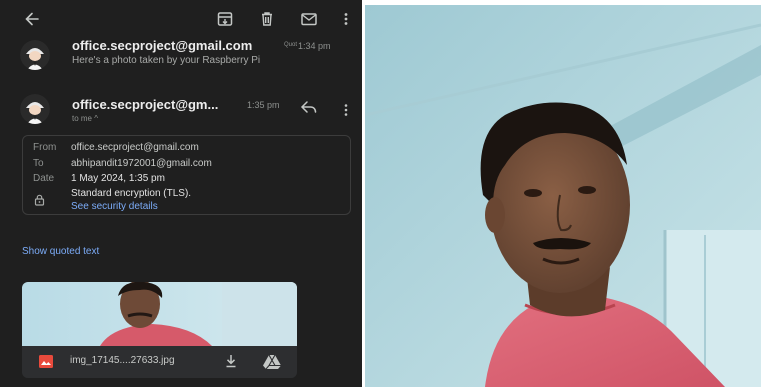 The height and width of the screenshot is (387, 764). What do you see at coordinates (272, 361) in the screenshot?
I see `drive-icon` at bounding box center [272, 361].